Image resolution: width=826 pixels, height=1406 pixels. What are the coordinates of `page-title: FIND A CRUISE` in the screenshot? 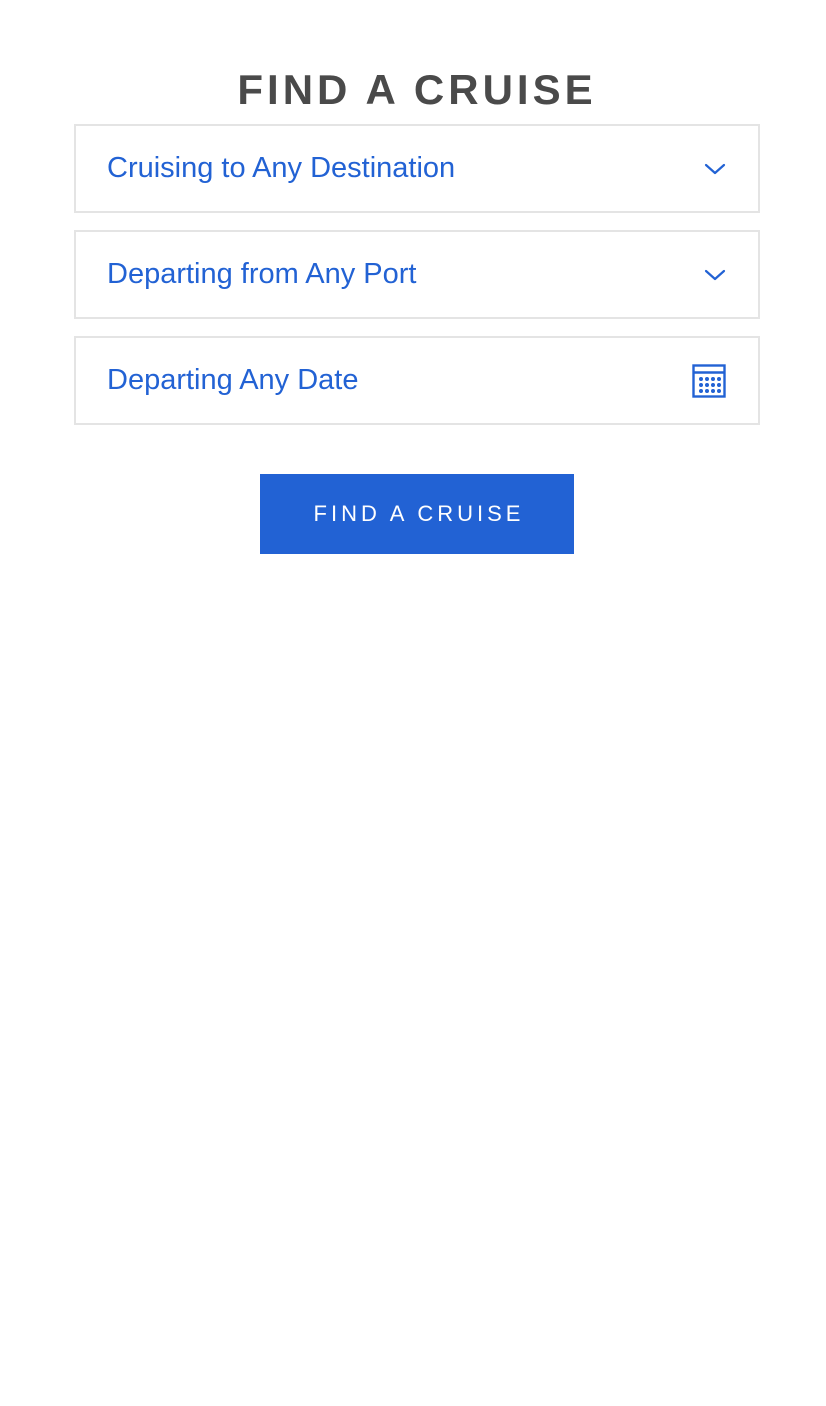 It's located at (417, 90).